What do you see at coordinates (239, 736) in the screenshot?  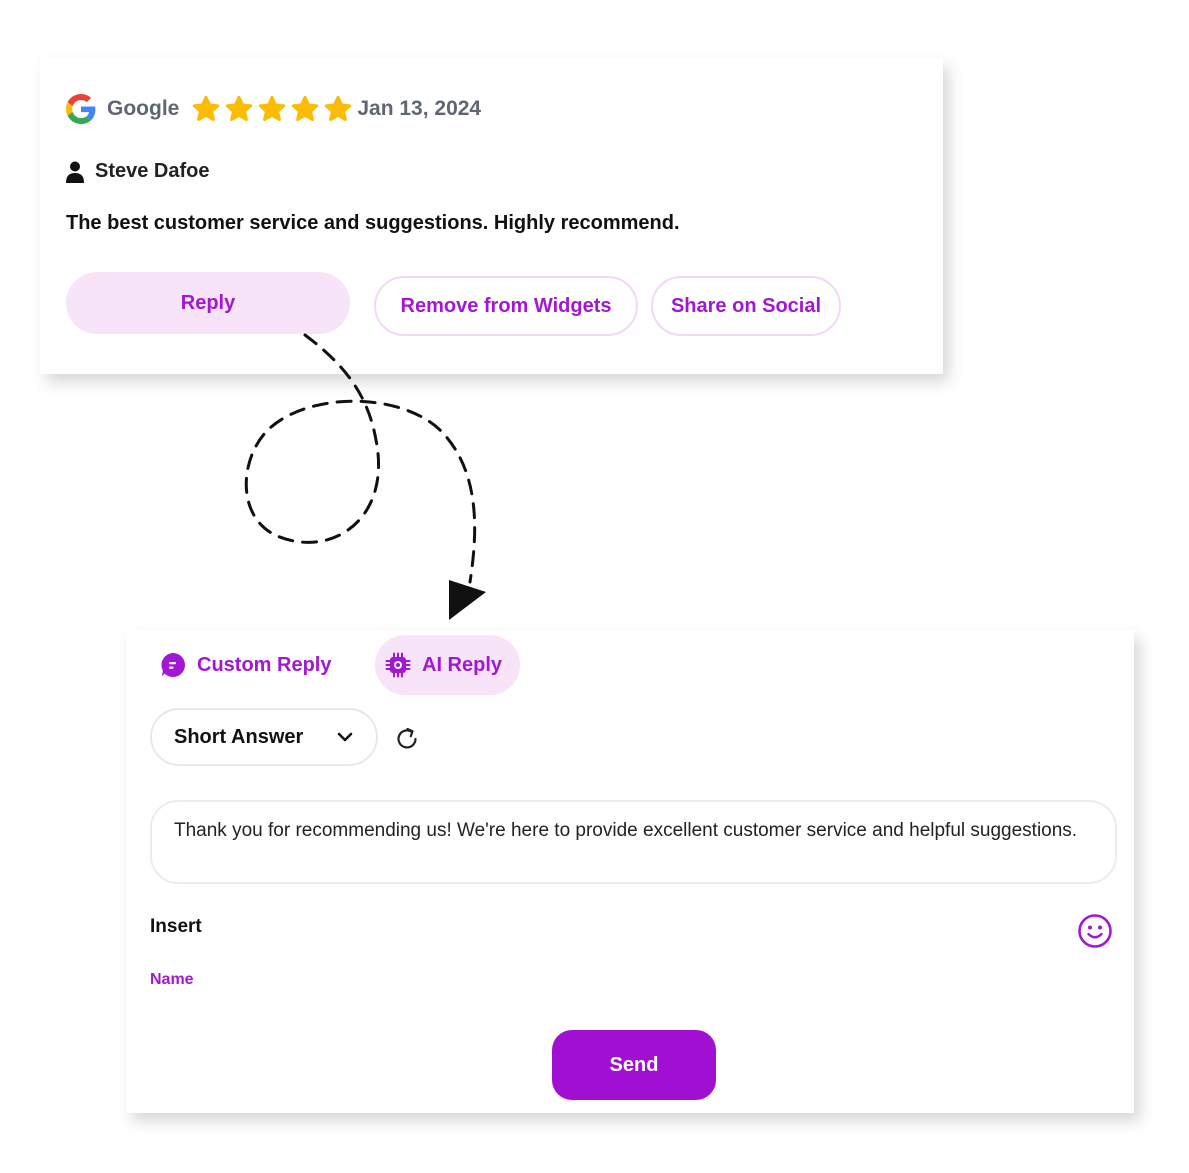 I see `answer-length-value: Short Answer` at bounding box center [239, 736].